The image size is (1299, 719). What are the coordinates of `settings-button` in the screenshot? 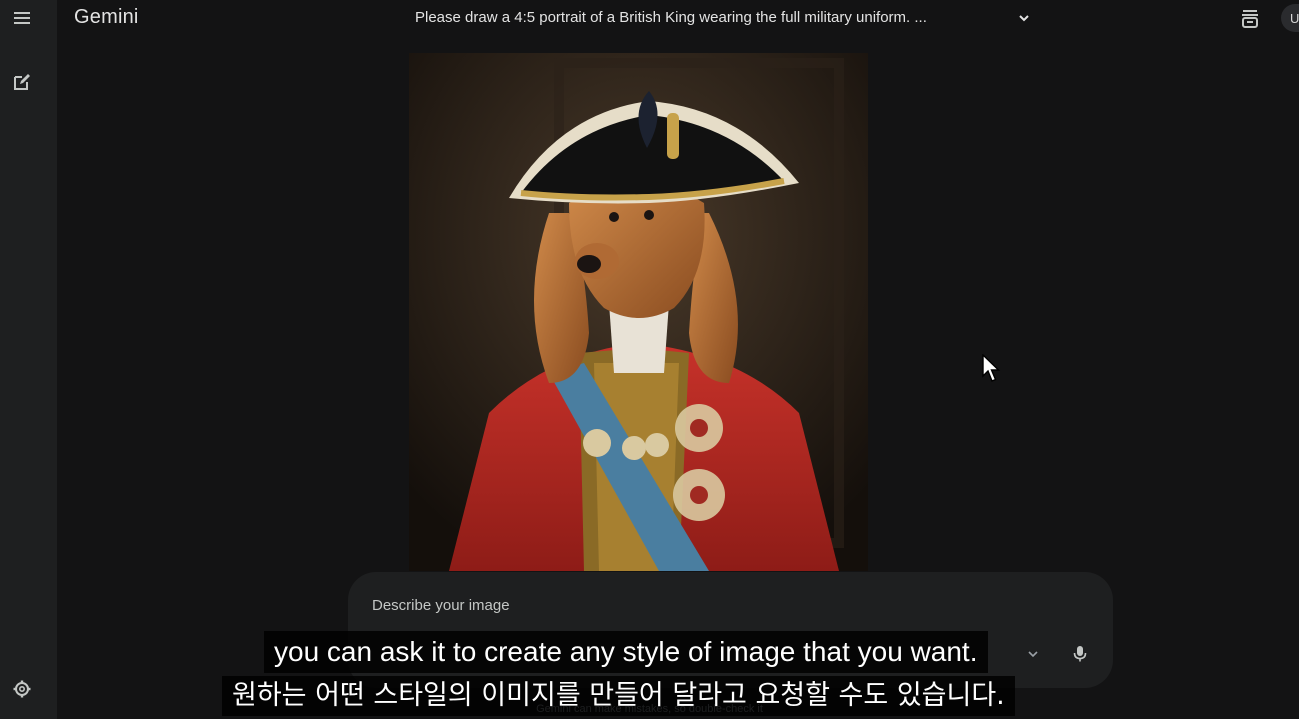 It's located at (22, 689).